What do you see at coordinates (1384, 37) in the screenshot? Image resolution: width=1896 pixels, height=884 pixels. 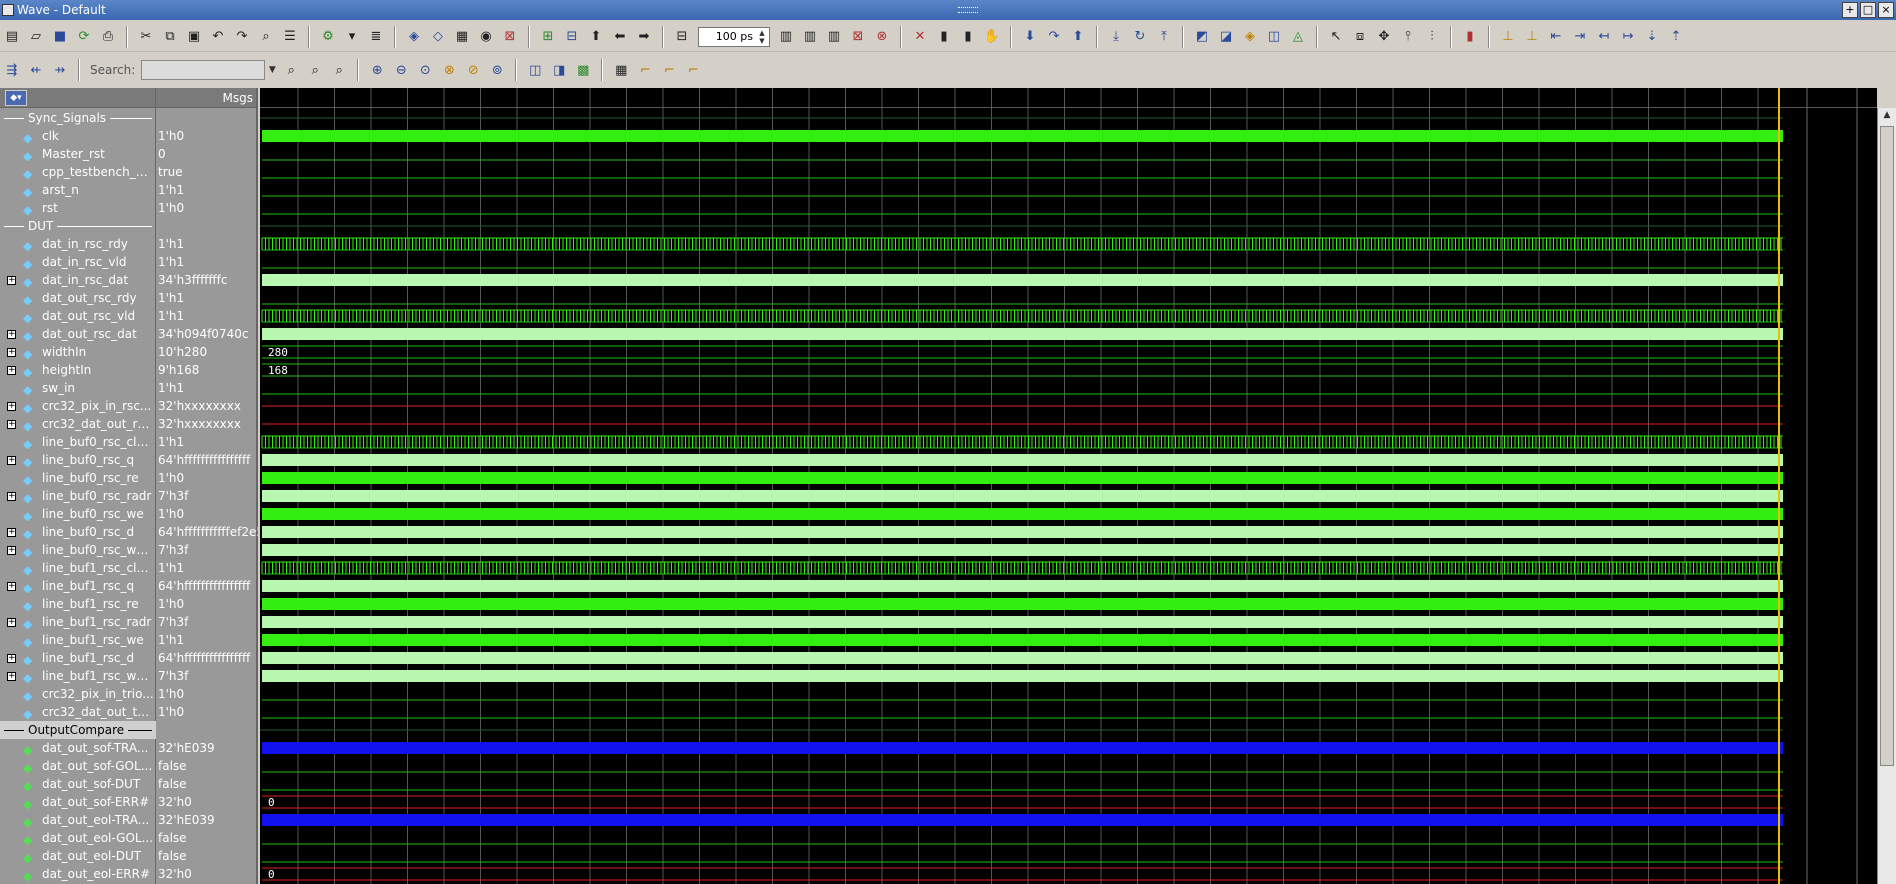 I see `pan-mode-icon: ✥` at bounding box center [1384, 37].